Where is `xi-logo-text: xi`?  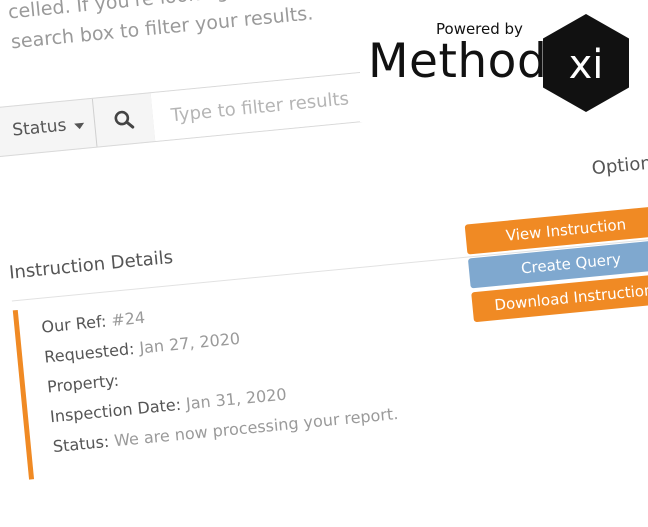 xi-logo-text: xi is located at coordinates (586, 65).